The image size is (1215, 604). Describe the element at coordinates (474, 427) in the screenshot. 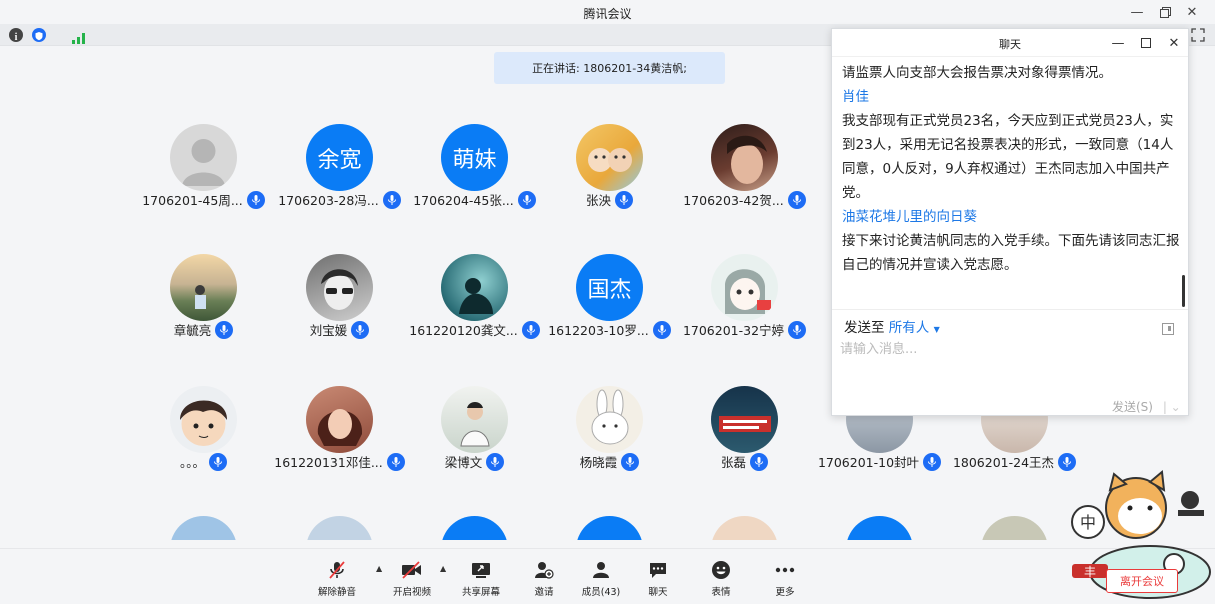

I see `participant-tile: 梁博文` at that location.